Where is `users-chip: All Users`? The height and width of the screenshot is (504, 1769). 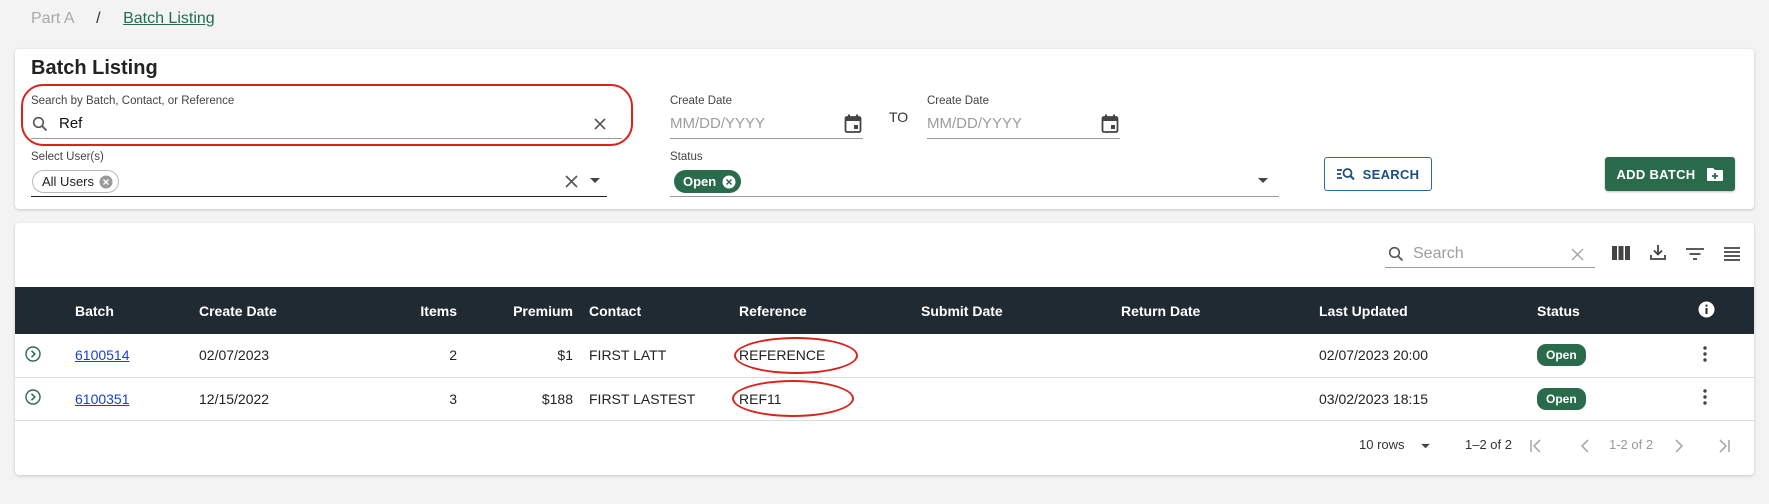 users-chip: All Users is located at coordinates (76, 181).